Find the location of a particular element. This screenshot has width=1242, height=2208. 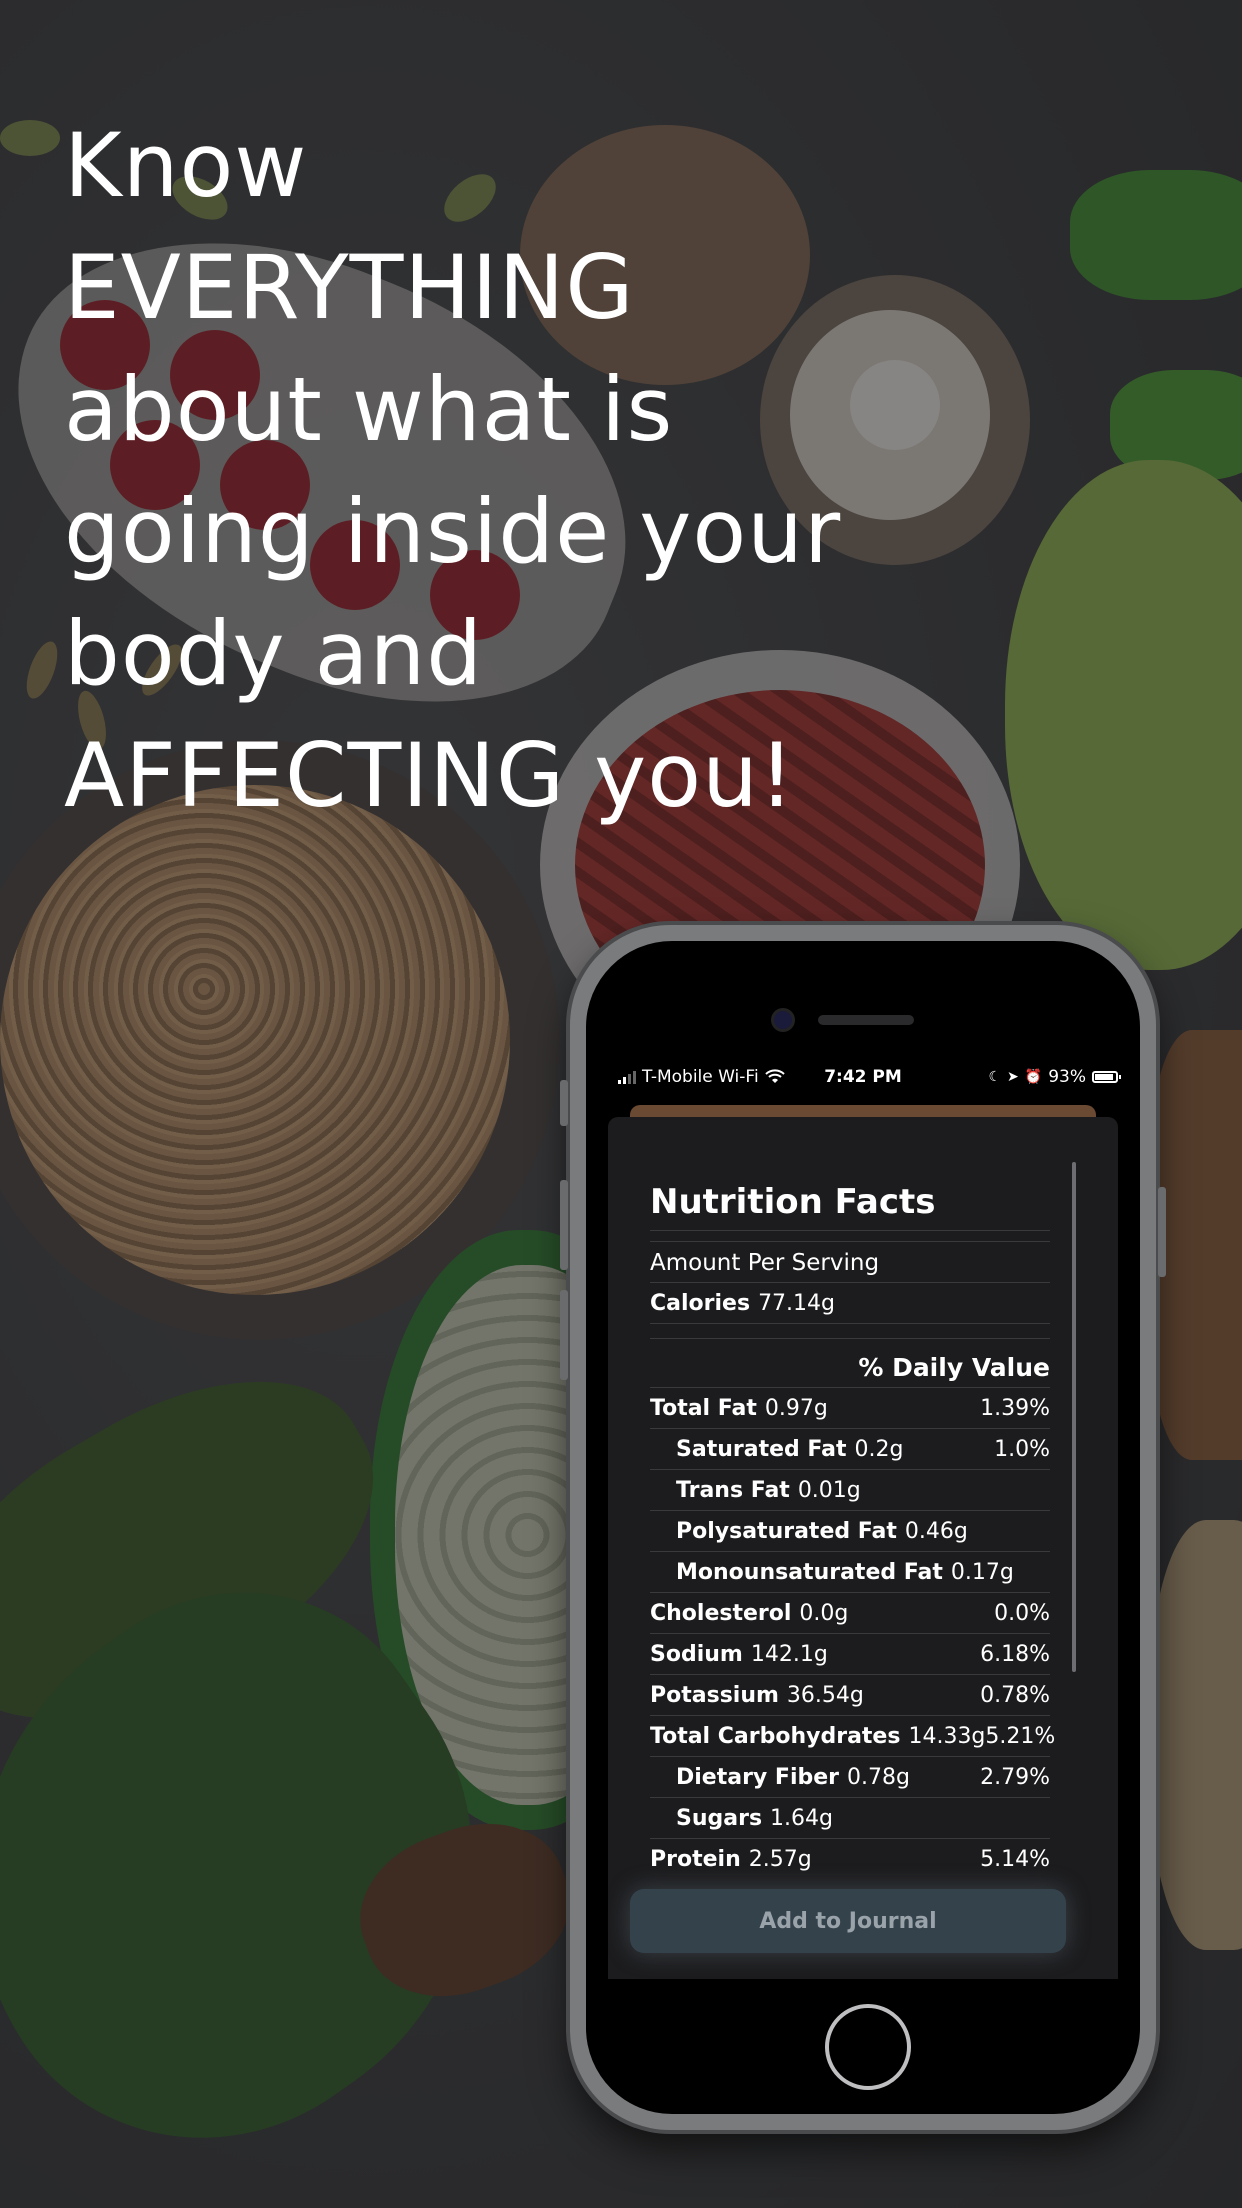

nutrient-label: Dietary Fiber is located at coordinates (758, 1777).